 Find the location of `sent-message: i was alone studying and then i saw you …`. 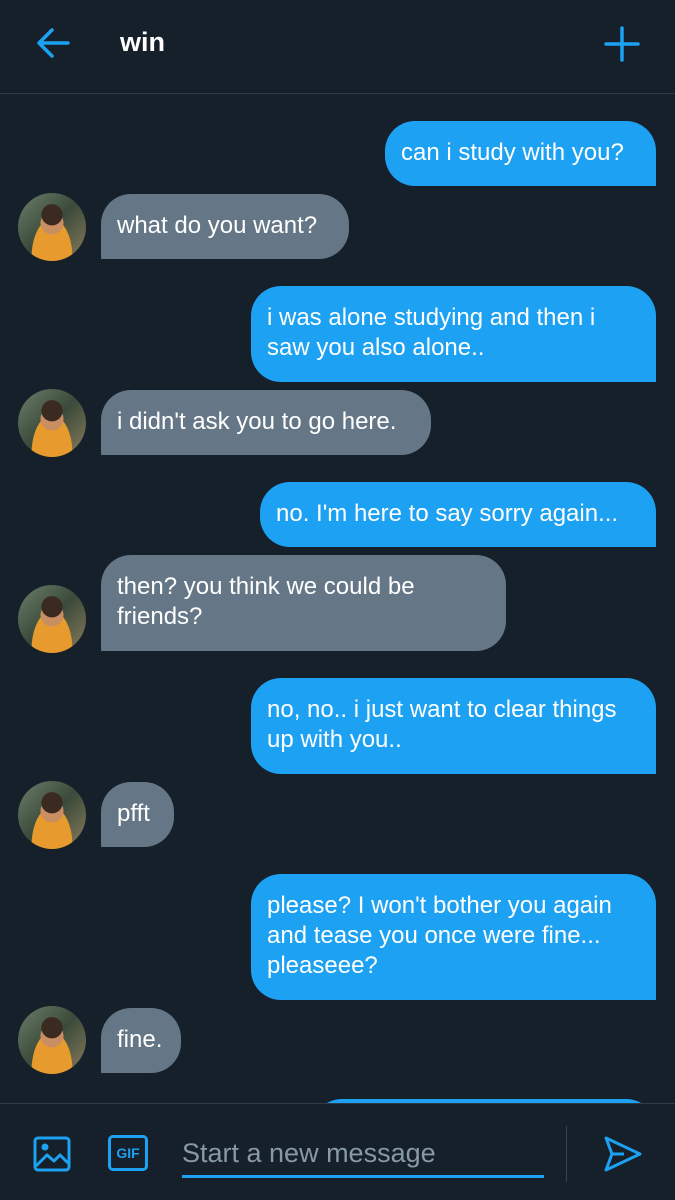

sent-message: i was alone studying and then i saw you … is located at coordinates (453, 334).